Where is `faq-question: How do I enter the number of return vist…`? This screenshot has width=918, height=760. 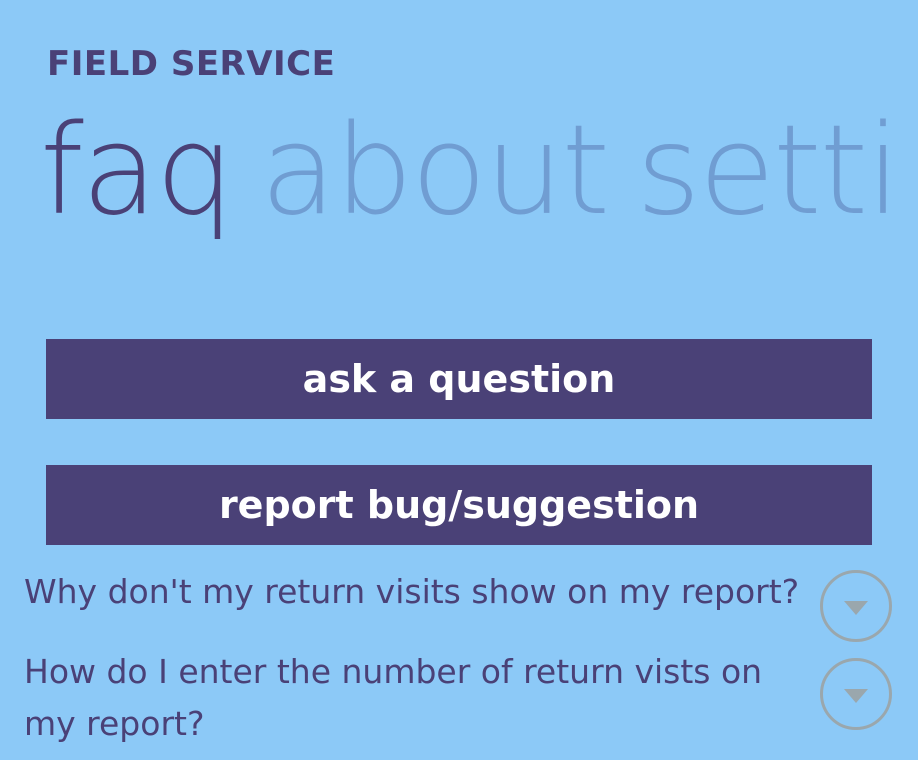
faq-question: How do I enter the number of return vist… is located at coordinates (393, 697).